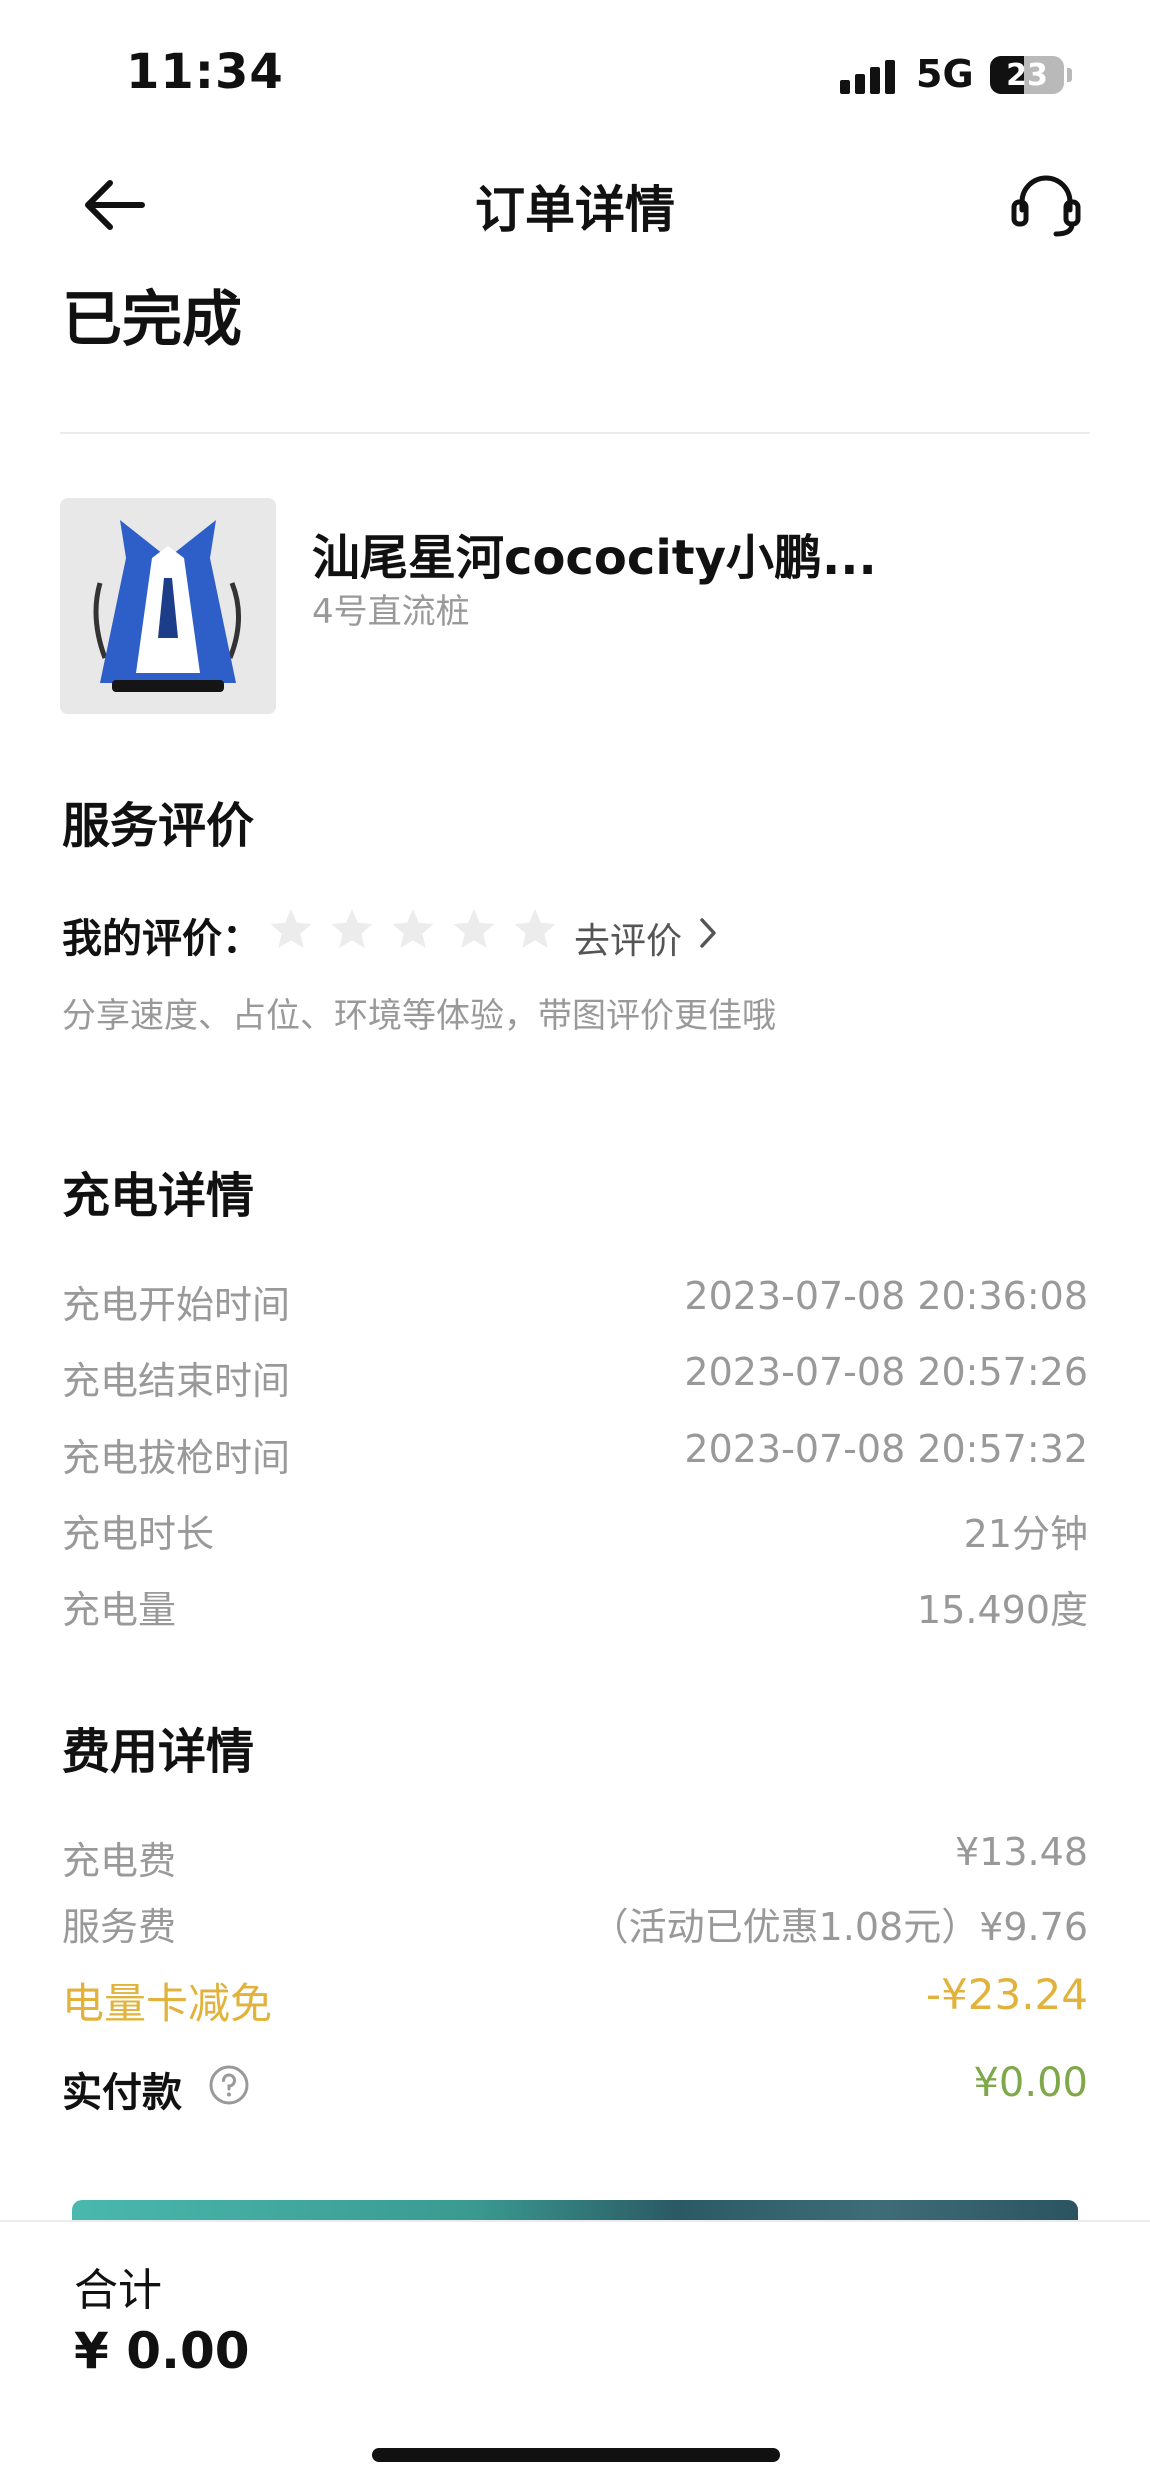 The image size is (1150, 2489). I want to click on detail-value: 21分钟, so click(1025, 1534).